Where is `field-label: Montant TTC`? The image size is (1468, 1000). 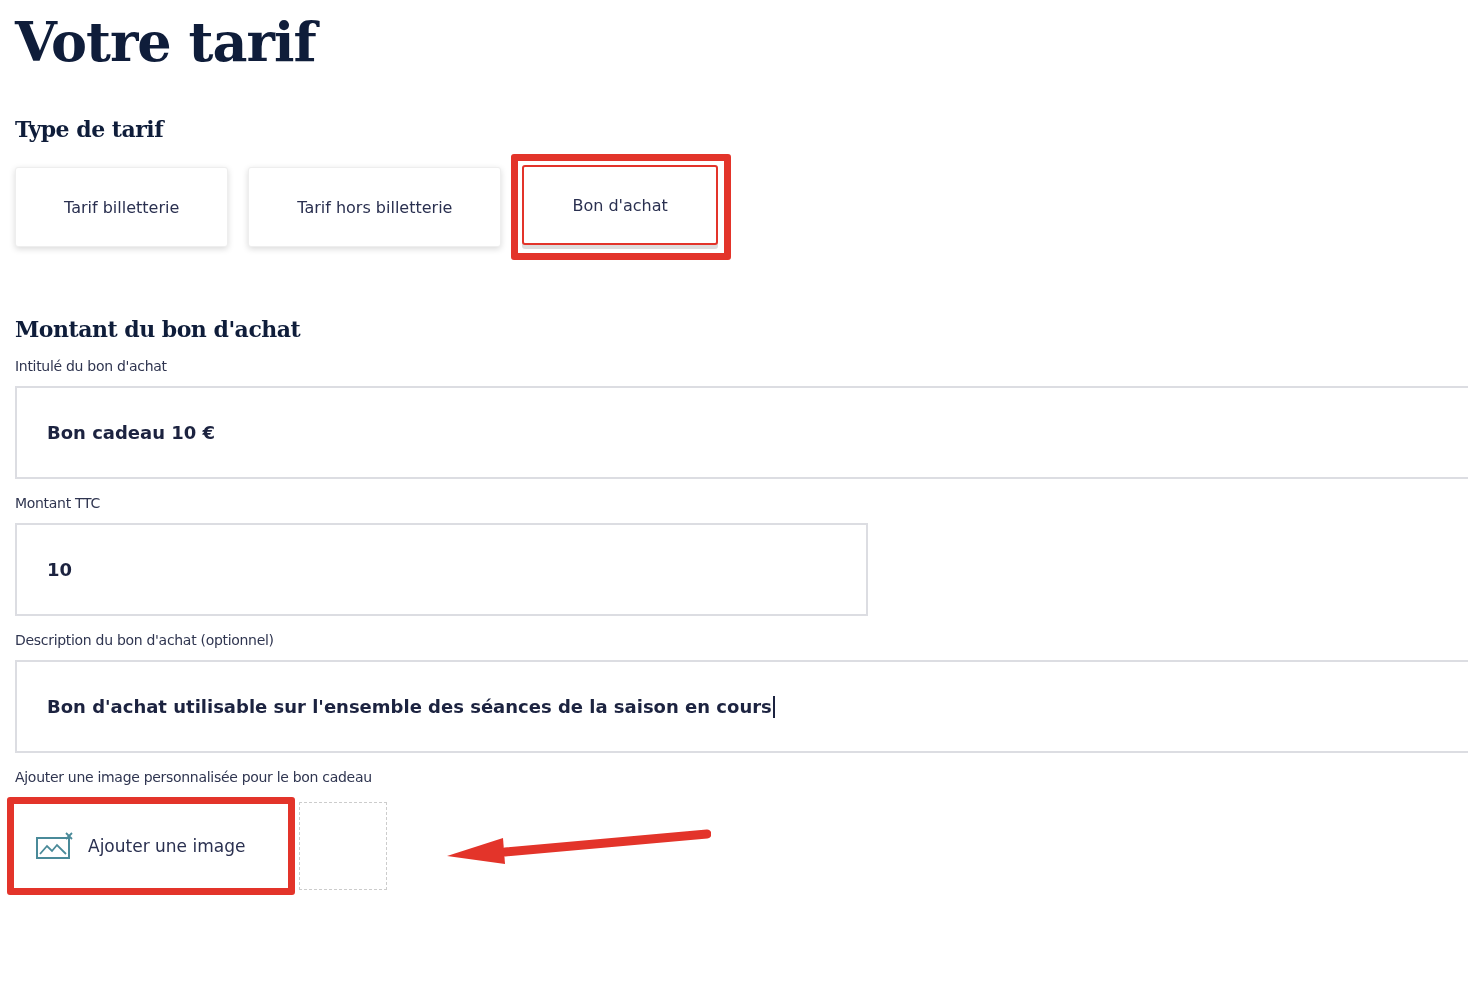 field-label: Montant TTC is located at coordinates (58, 503).